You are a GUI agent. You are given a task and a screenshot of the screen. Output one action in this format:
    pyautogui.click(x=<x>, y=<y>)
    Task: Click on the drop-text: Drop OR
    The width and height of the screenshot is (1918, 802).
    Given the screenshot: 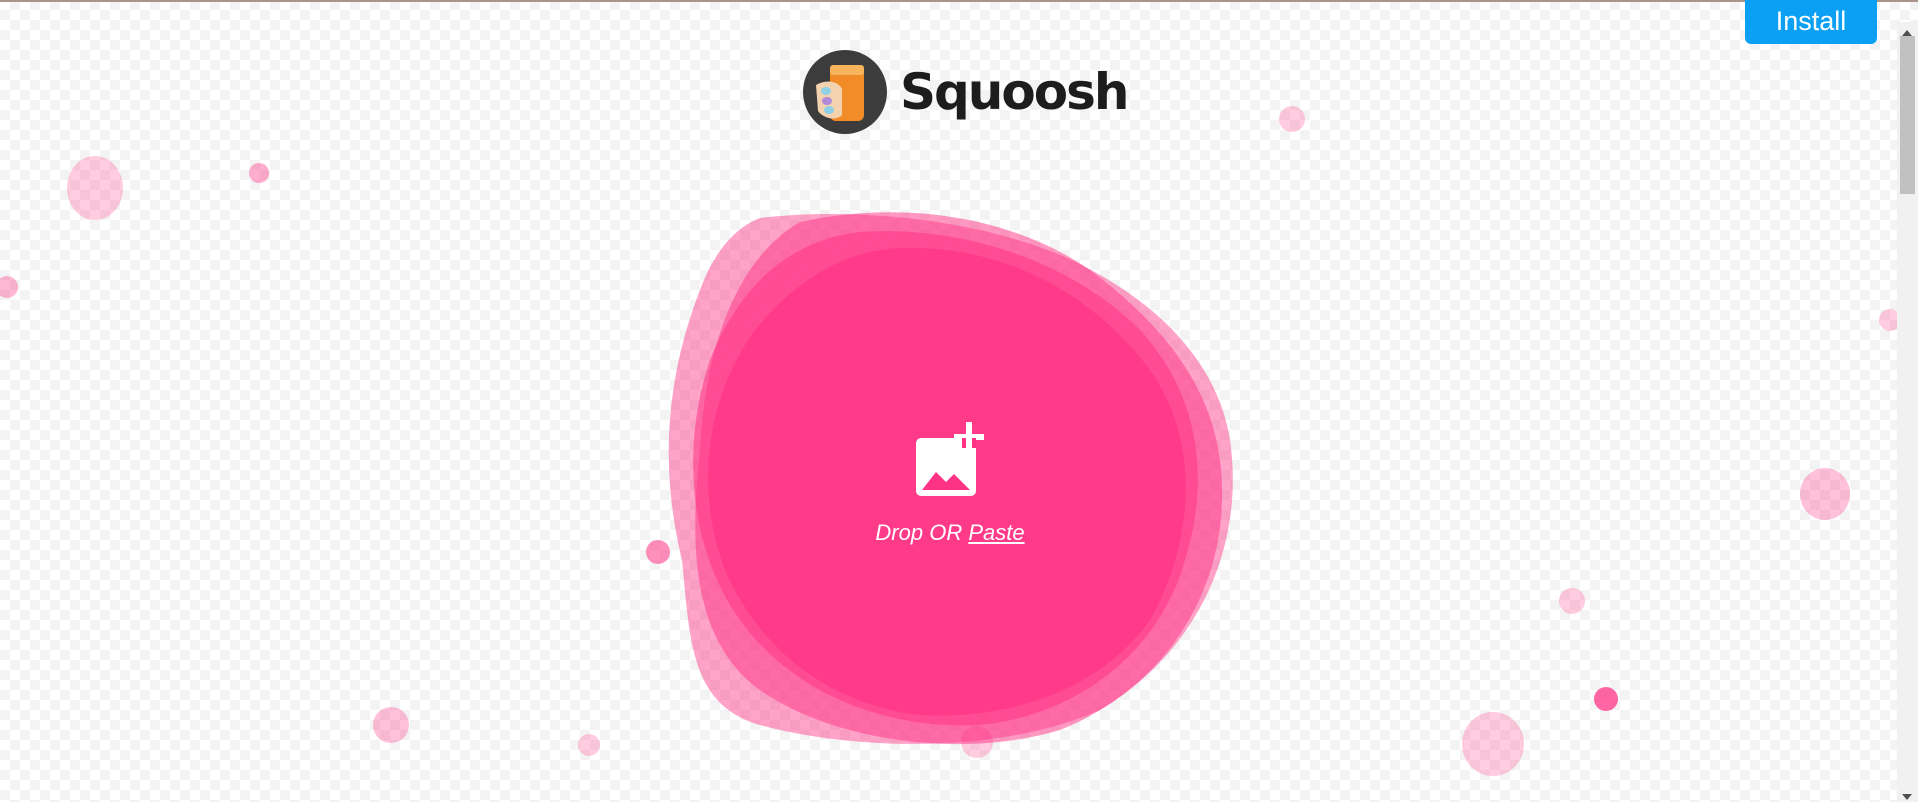 What is the action you would take?
    pyautogui.click(x=919, y=532)
    